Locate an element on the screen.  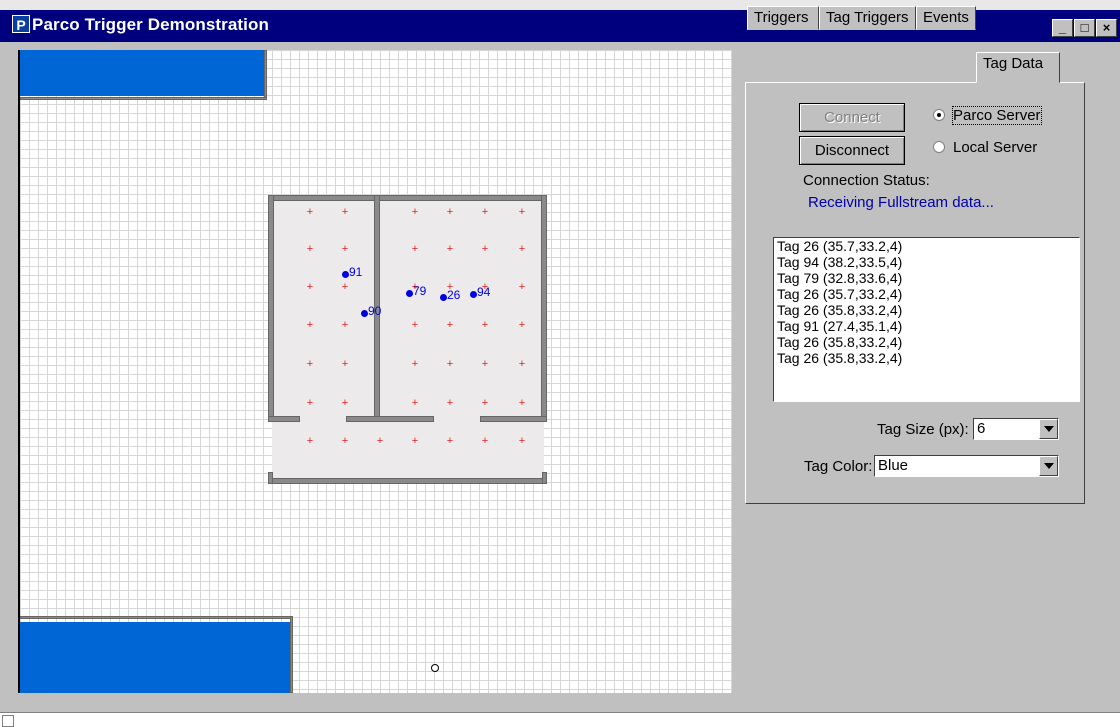
tag-color-label: Tag Color: is located at coordinates (838, 466).